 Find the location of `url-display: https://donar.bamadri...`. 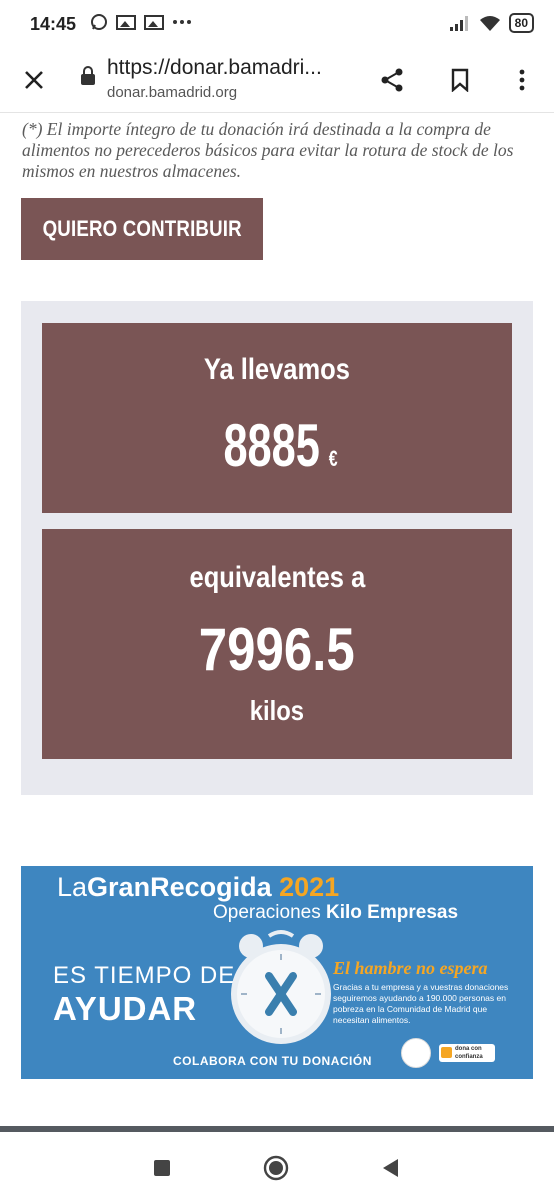

url-display: https://donar.bamadri... is located at coordinates (214, 68).